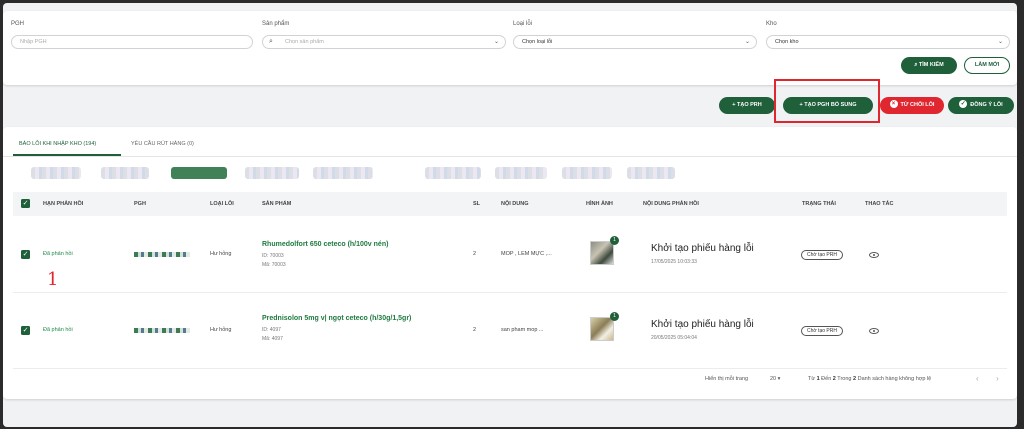  I want to click on per-page-value: 20, so click(773, 379).